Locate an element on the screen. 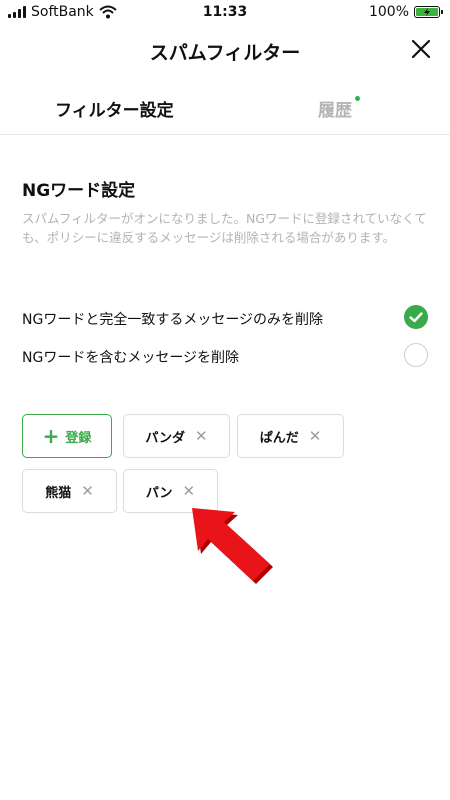  new-dot-badge is located at coordinates (357, 98).